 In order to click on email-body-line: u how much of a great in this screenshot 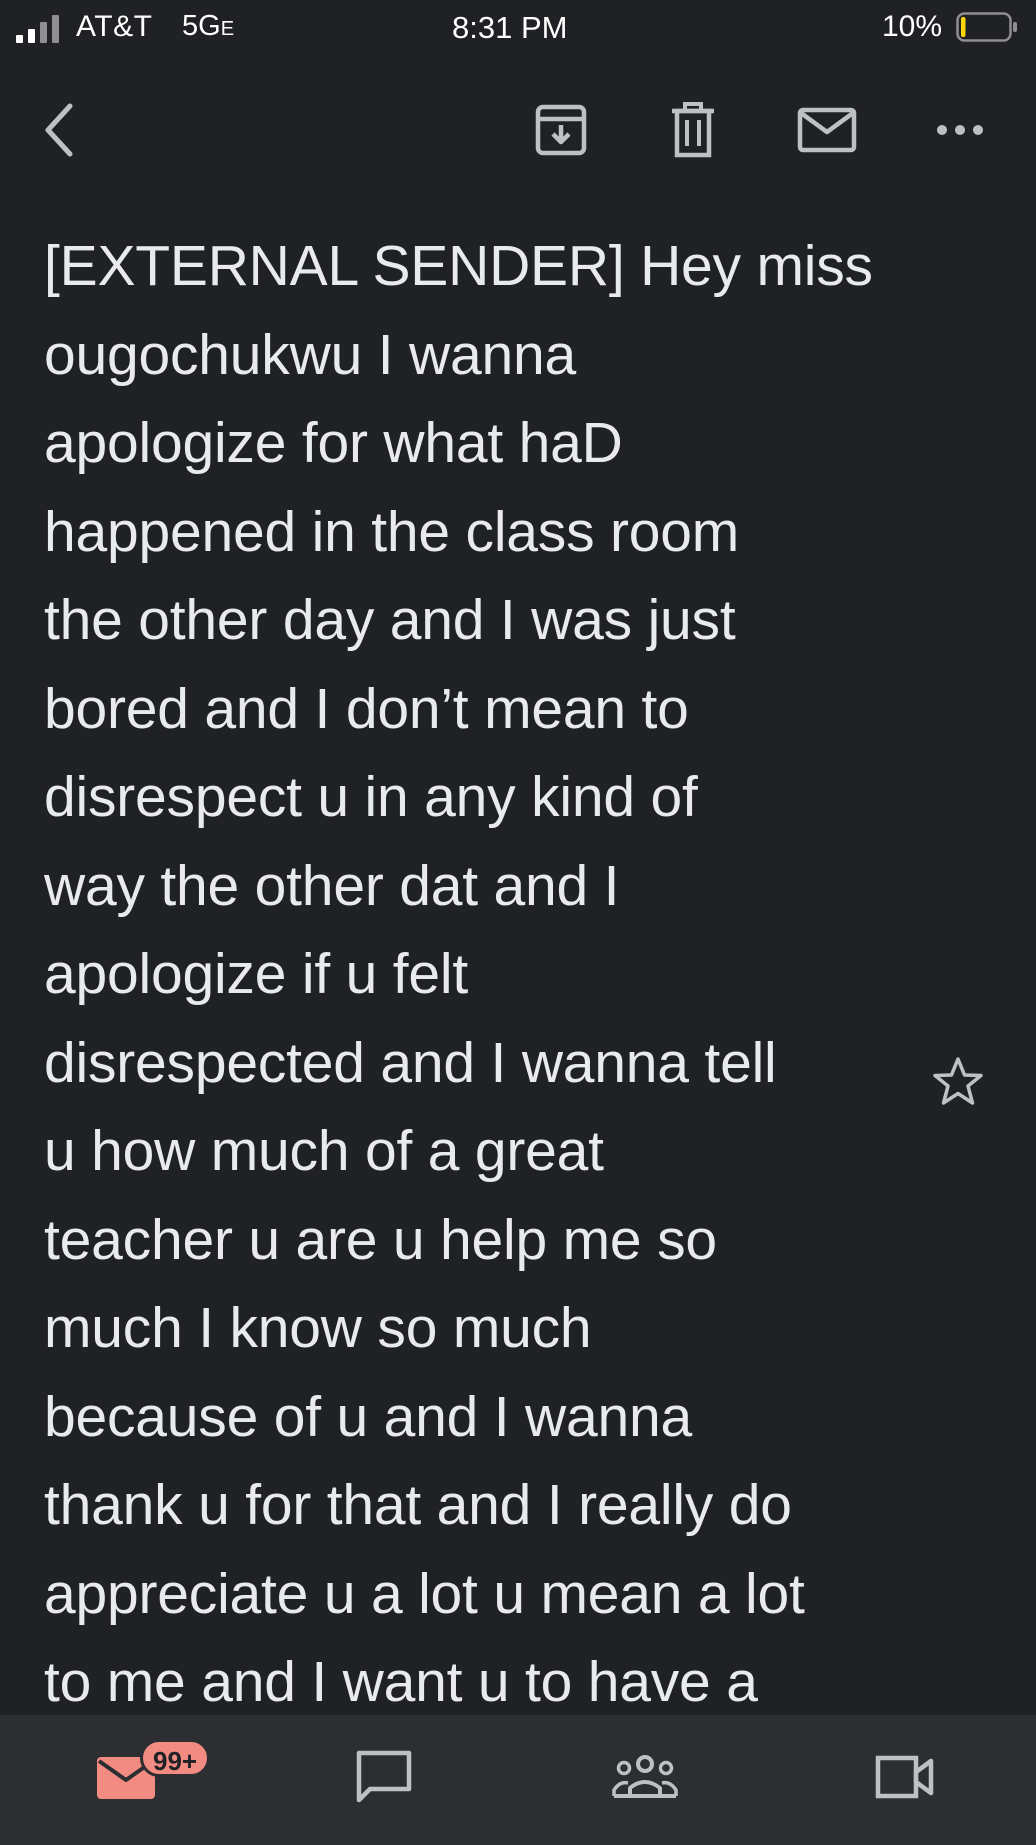, I will do `click(324, 1151)`.